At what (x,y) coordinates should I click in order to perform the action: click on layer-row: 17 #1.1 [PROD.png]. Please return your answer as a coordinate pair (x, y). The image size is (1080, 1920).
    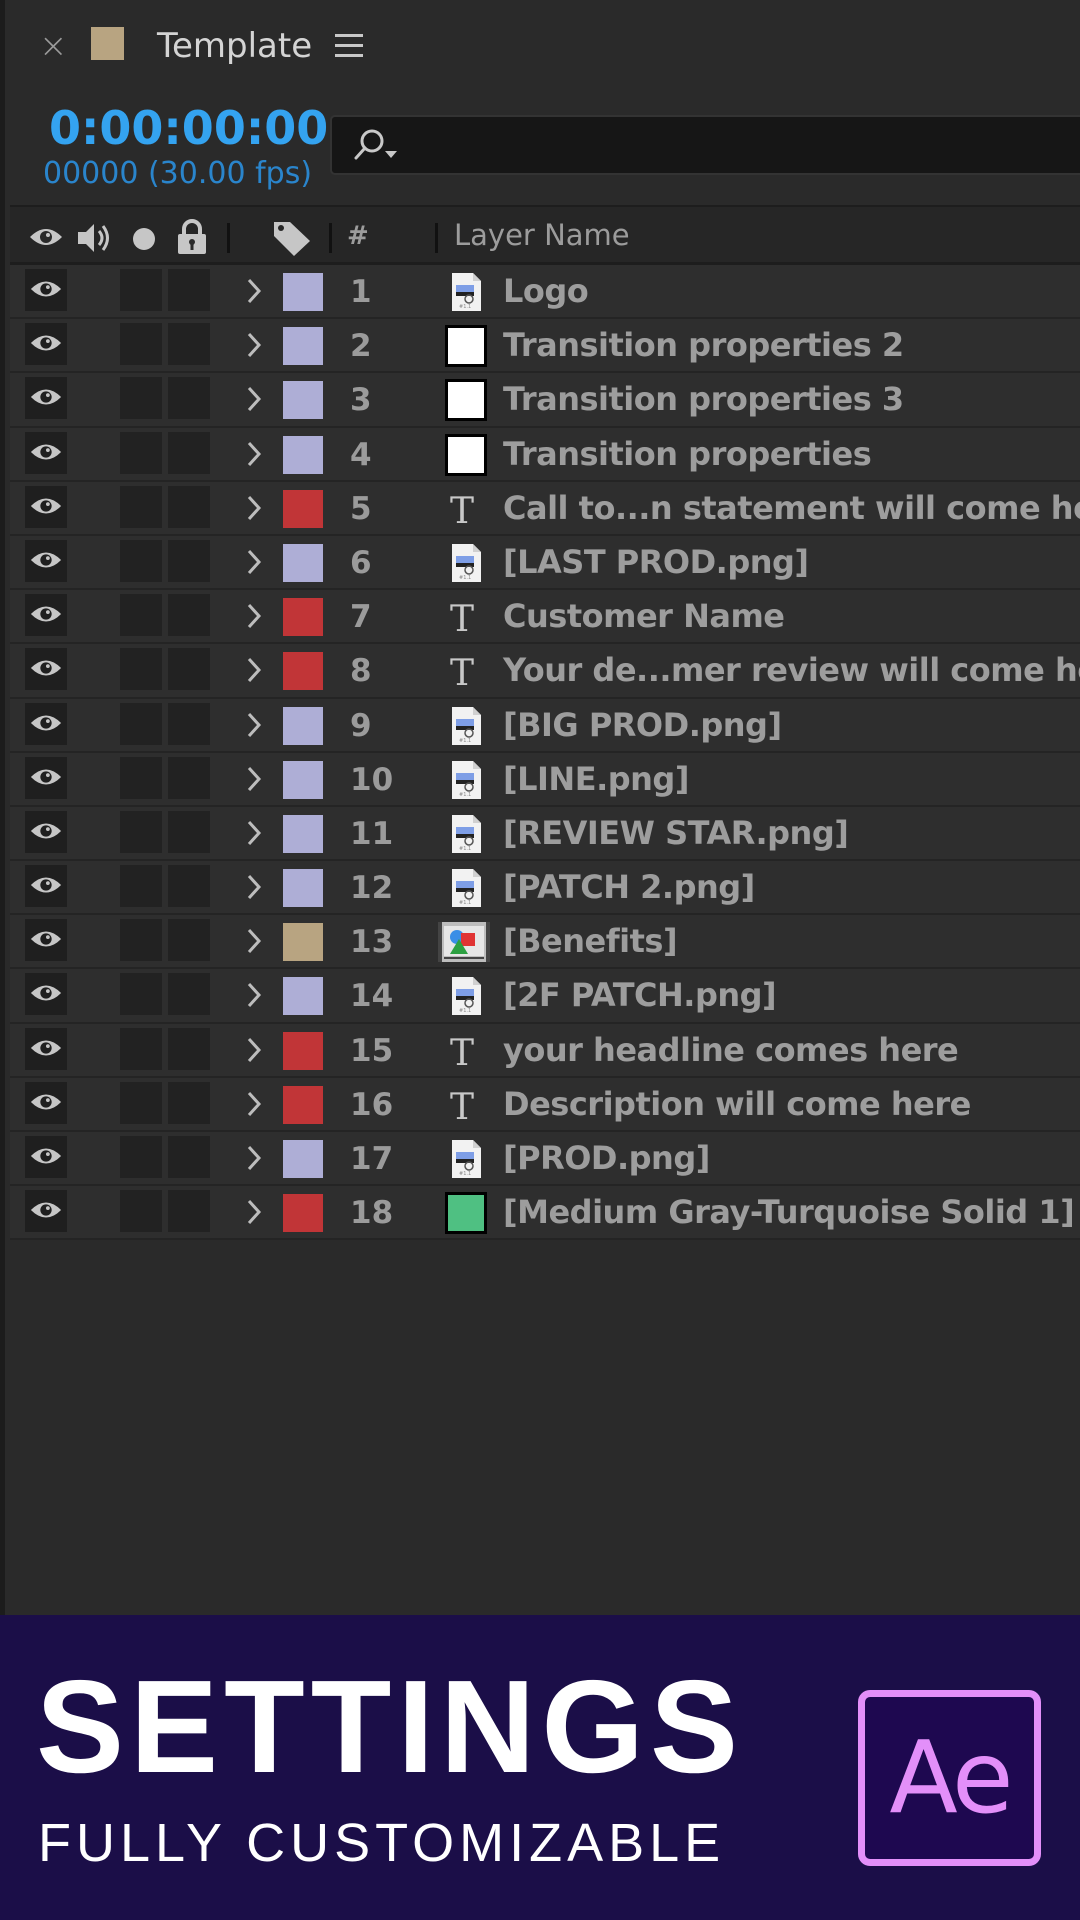
    Looking at the image, I should click on (545, 1159).